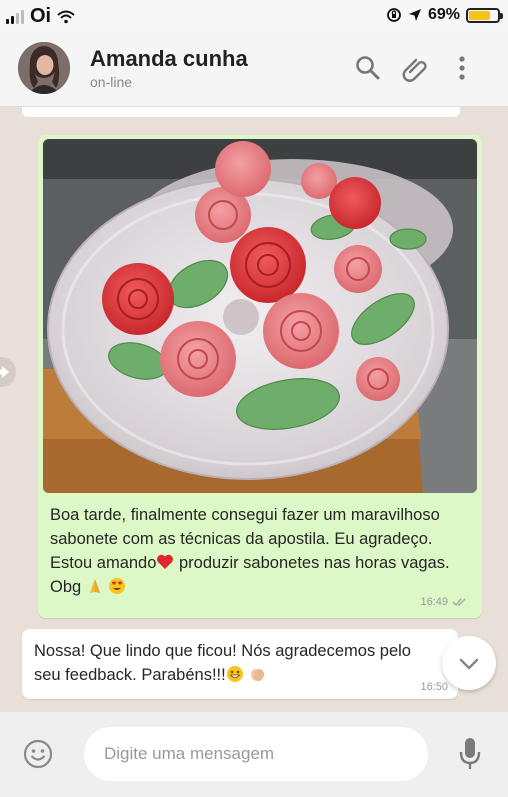 The width and height of the screenshot is (508, 797). I want to click on heart-emoji, so click(165, 561).